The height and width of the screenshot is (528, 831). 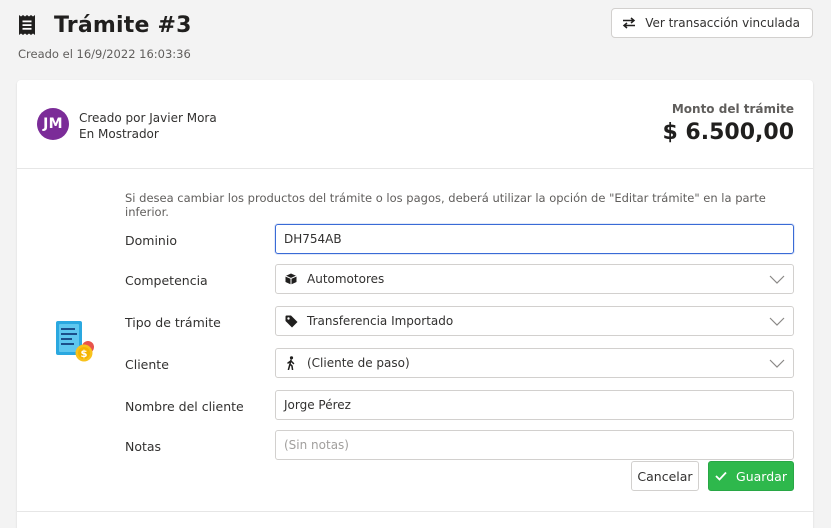 I want to click on check-icon, so click(x=721, y=476).